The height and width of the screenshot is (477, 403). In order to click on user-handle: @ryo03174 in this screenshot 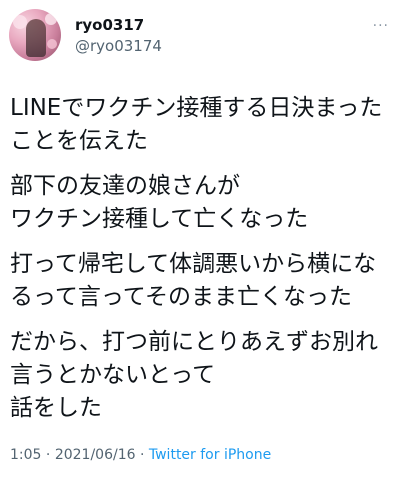, I will do `click(118, 46)`.